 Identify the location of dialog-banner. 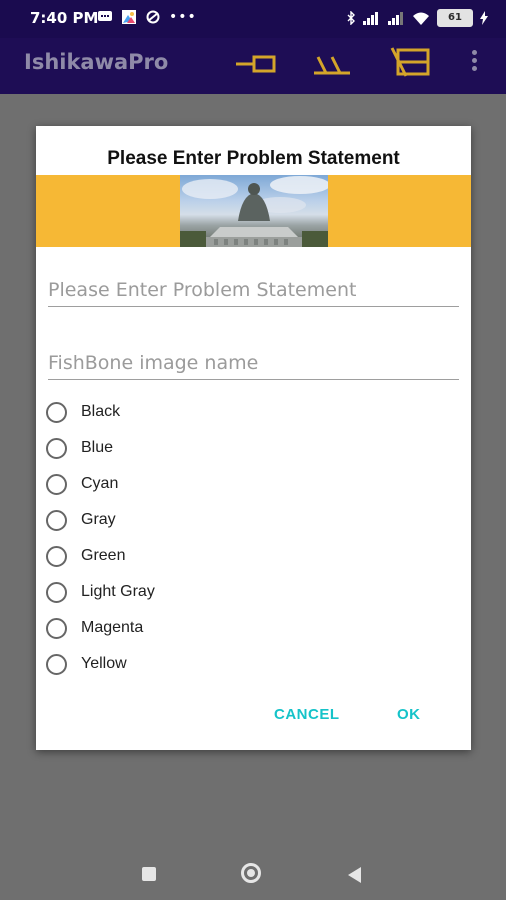
(253, 211).